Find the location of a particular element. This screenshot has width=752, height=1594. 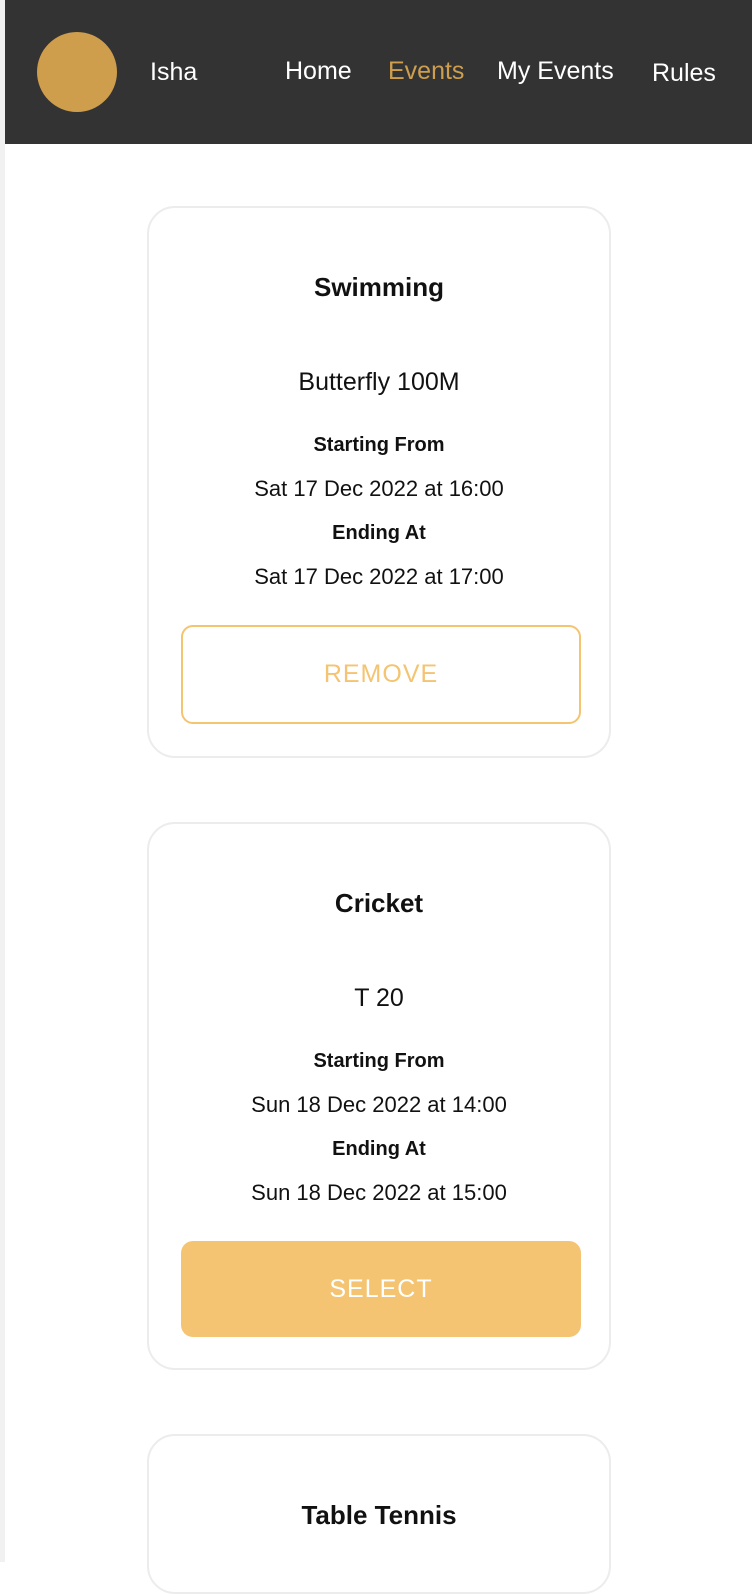

start-datetime: Sat 17 Dec 2022 at 16:00 is located at coordinates (379, 488).